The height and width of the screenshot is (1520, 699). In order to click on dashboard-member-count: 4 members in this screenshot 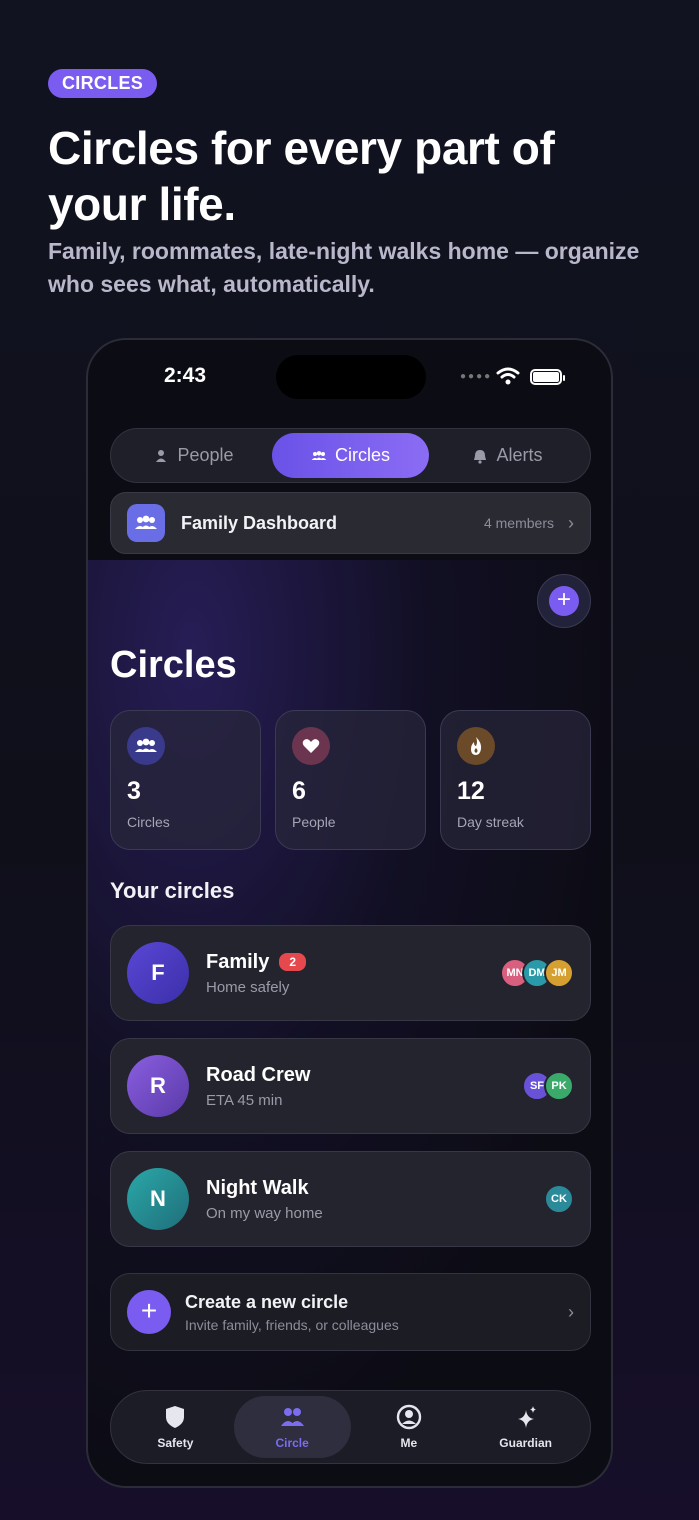, I will do `click(518, 523)`.